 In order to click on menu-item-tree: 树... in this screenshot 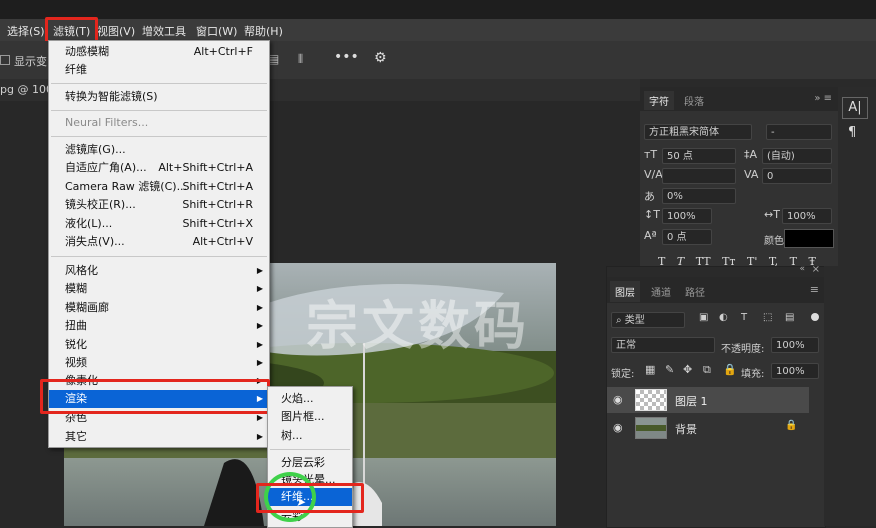, I will do `click(310, 436)`.